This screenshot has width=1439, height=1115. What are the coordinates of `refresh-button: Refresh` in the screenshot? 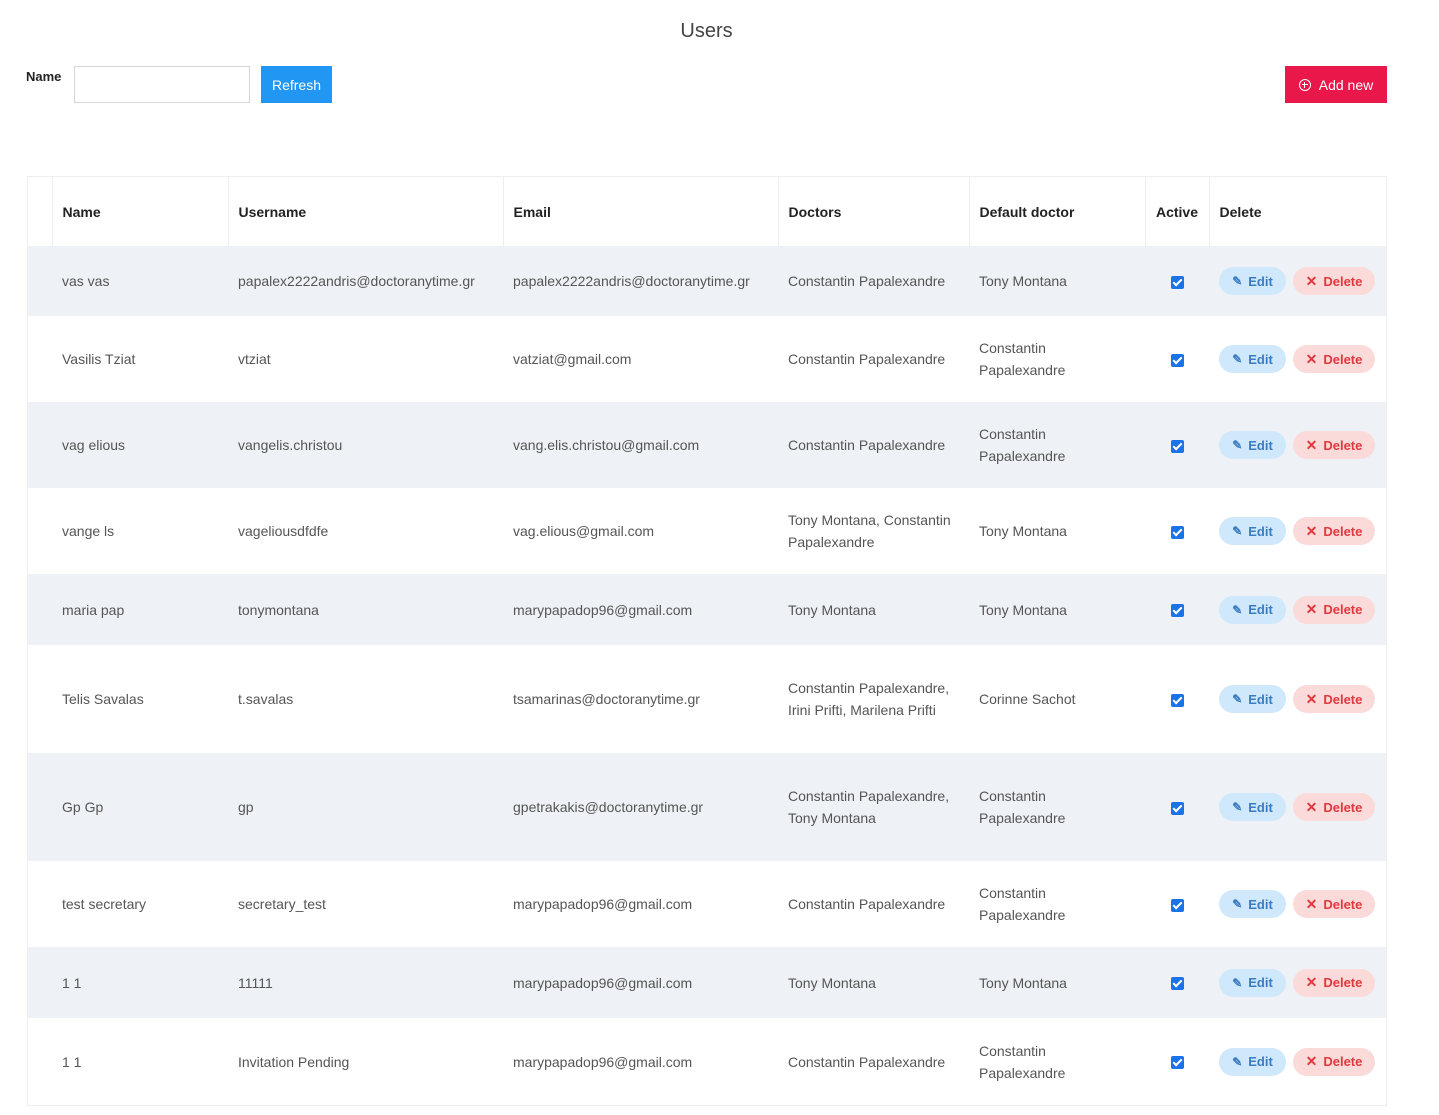 It's located at (296, 84).